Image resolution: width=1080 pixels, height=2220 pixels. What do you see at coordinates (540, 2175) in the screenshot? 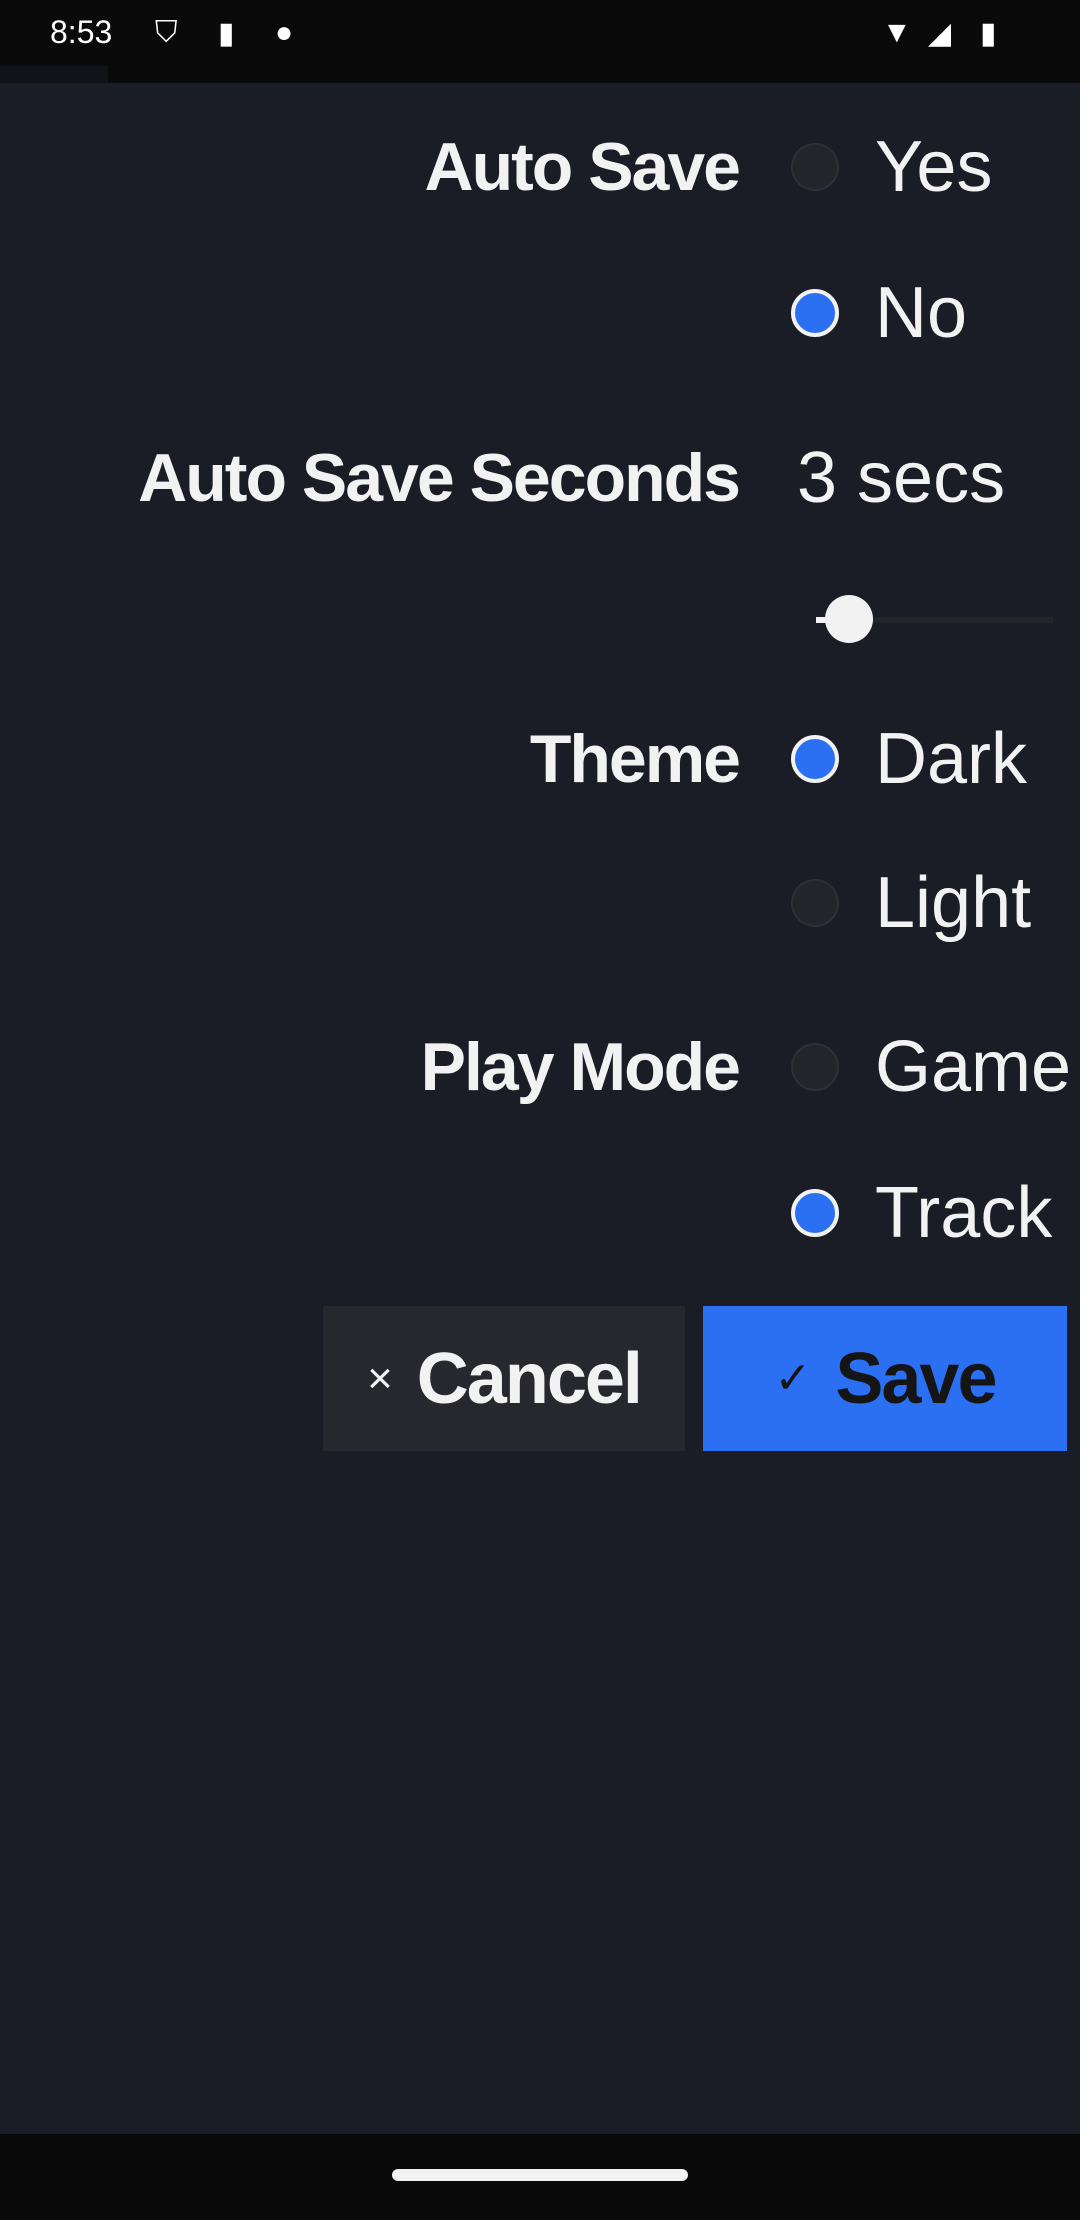
I see `home-gesture-handle` at bounding box center [540, 2175].